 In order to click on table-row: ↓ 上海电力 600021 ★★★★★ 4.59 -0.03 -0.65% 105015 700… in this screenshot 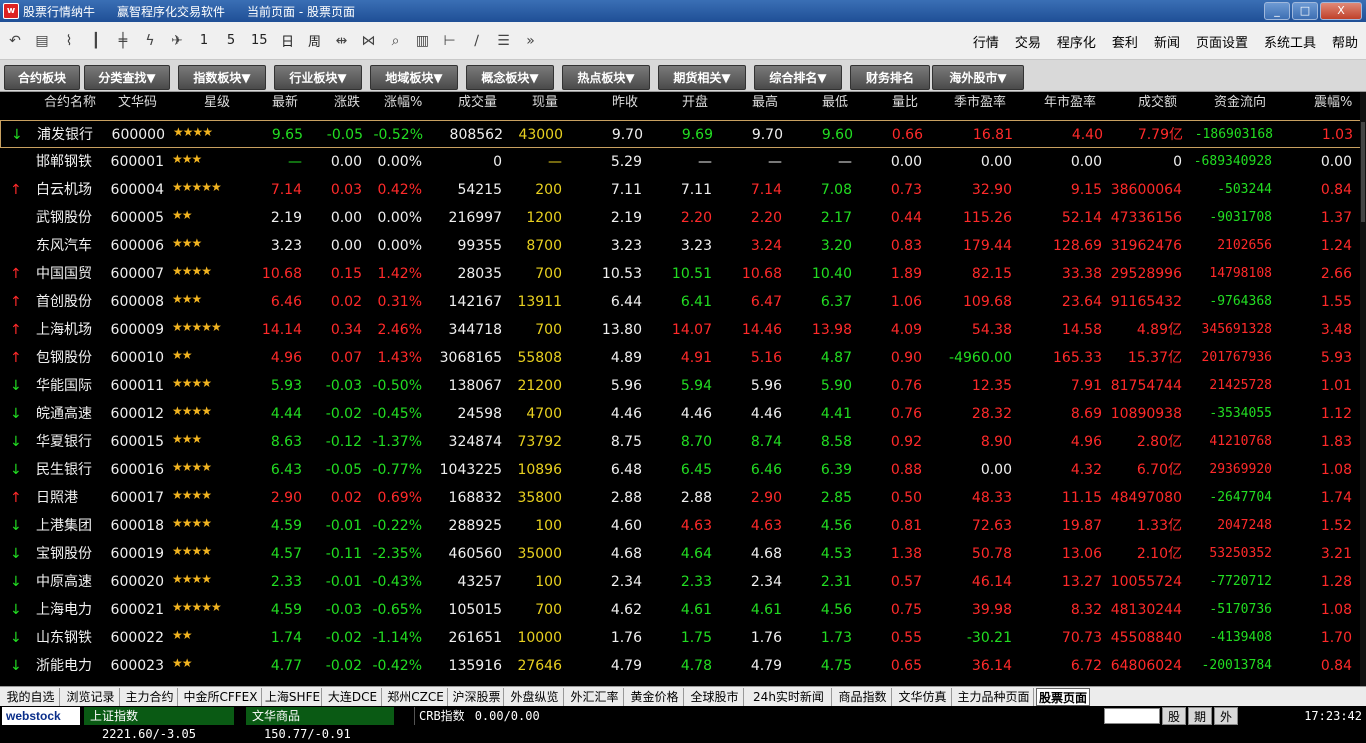, I will do `click(681, 610)`.